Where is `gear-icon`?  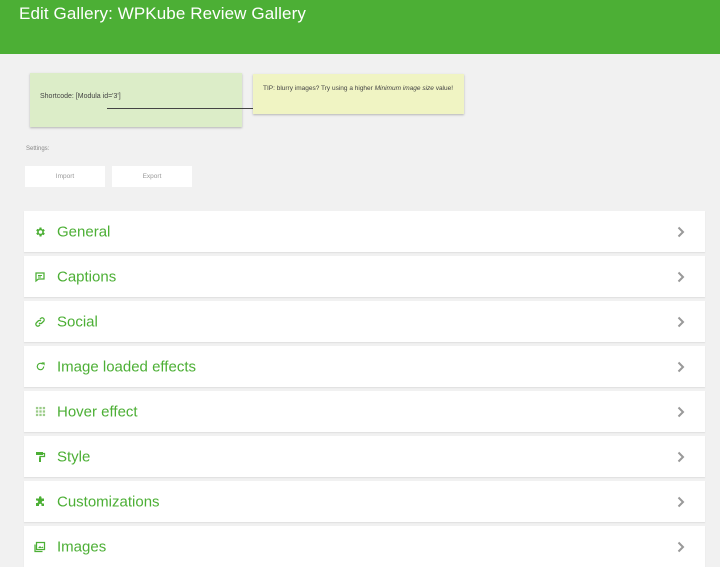 gear-icon is located at coordinates (40, 232).